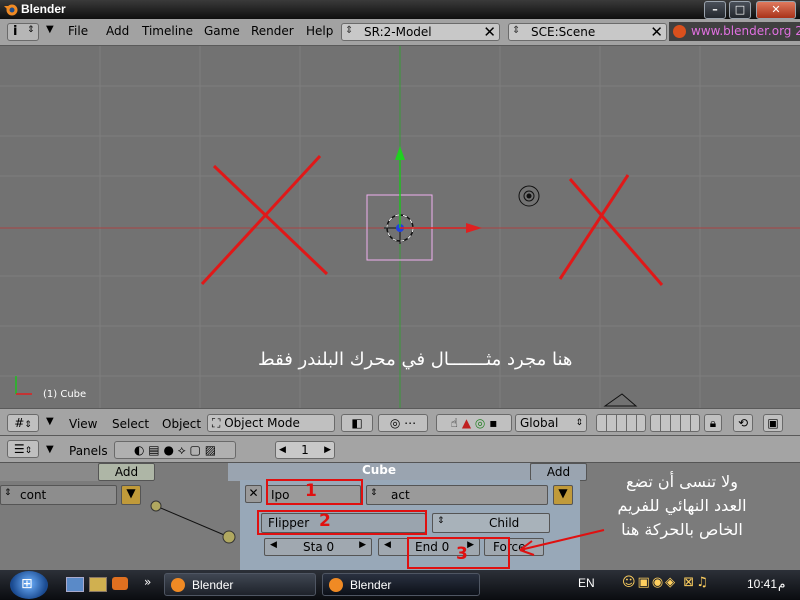 This screenshot has width=800, height=600. I want to click on image-icon: ▣, so click(773, 423).